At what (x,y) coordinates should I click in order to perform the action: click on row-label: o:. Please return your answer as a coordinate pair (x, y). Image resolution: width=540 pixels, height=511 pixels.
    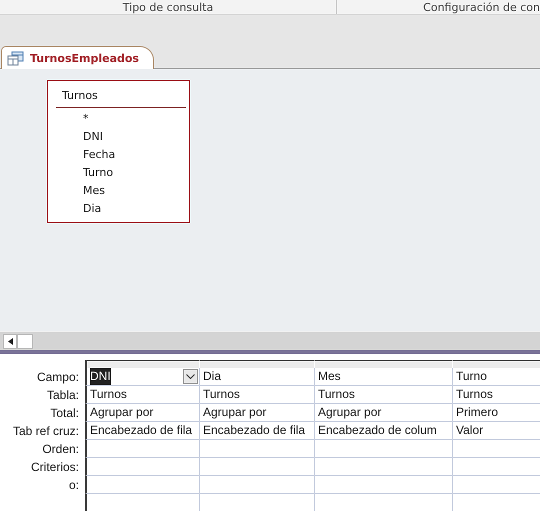
    Looking at the image, I should click on (74, 485).